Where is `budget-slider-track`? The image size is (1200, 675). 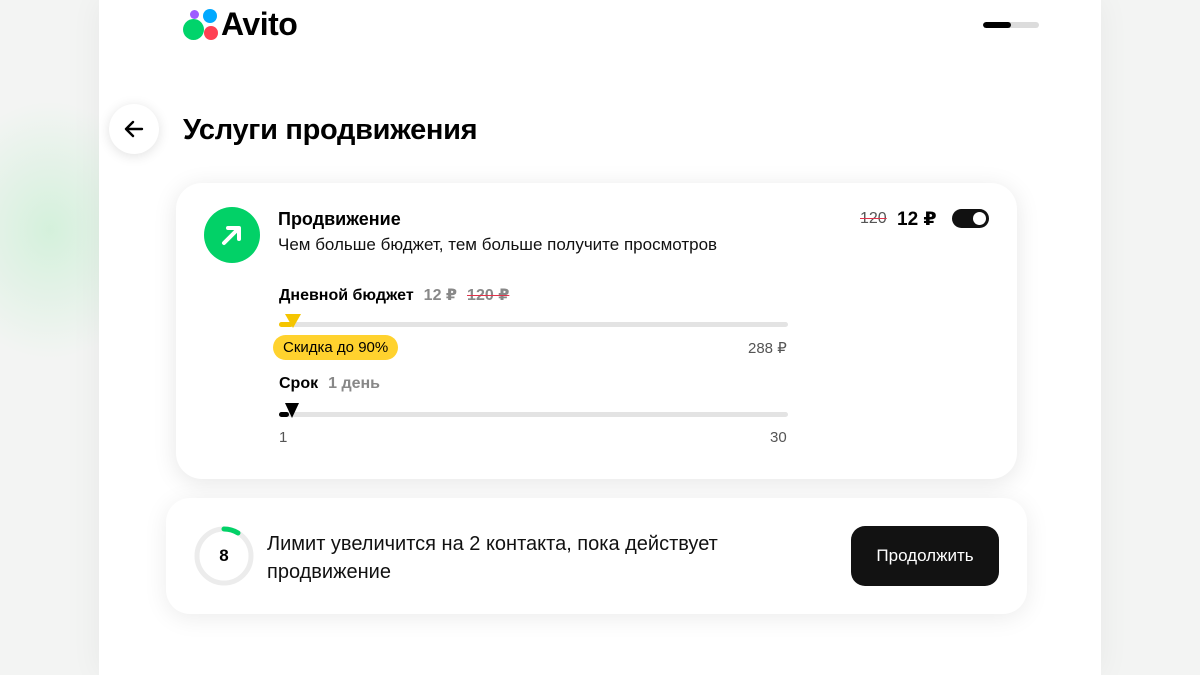
budget-slider-track is located at coordinates (533, 324).